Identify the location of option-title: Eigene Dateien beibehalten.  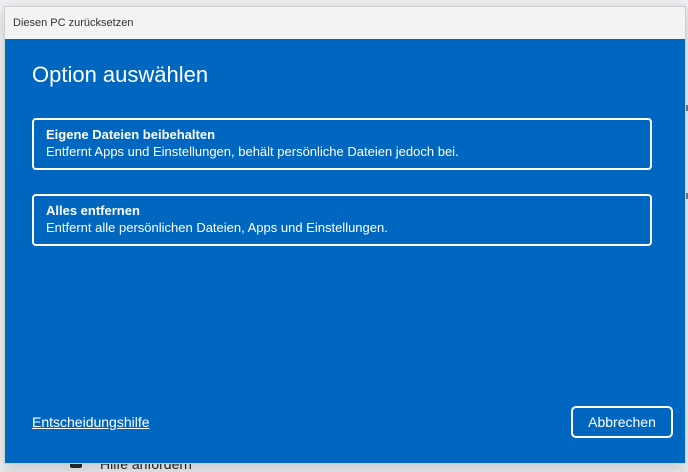
(131, 134).